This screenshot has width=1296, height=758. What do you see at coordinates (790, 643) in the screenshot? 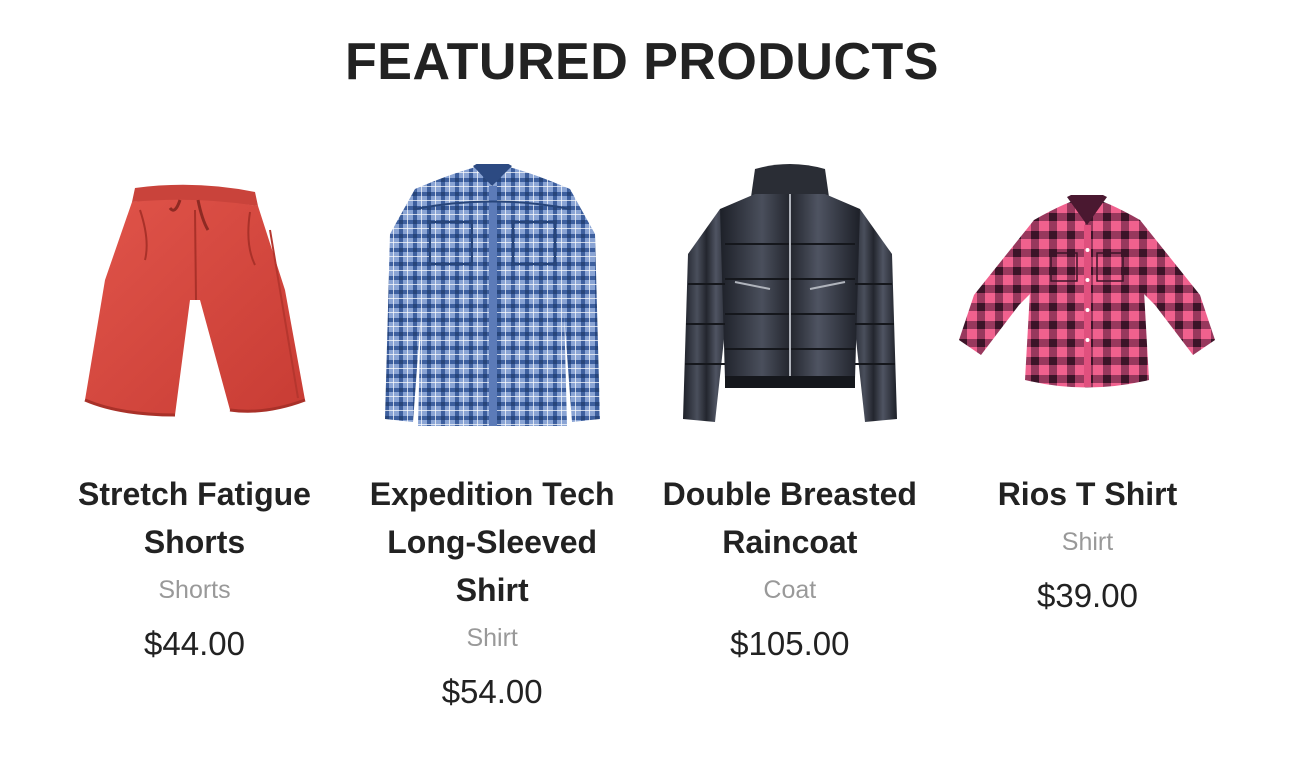
I see `product-price: $105.00` at bounding box center [790, 643].